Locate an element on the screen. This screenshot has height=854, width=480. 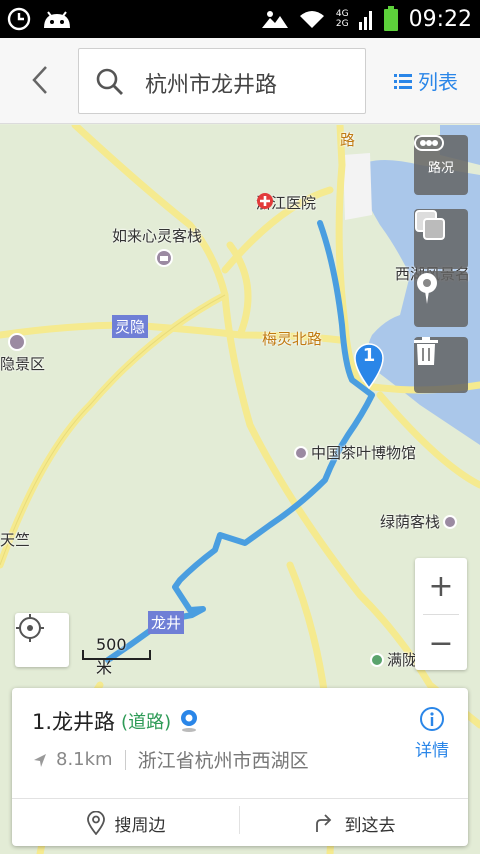
result-title: 1.龙井路 is located at coordinates (74, 722).